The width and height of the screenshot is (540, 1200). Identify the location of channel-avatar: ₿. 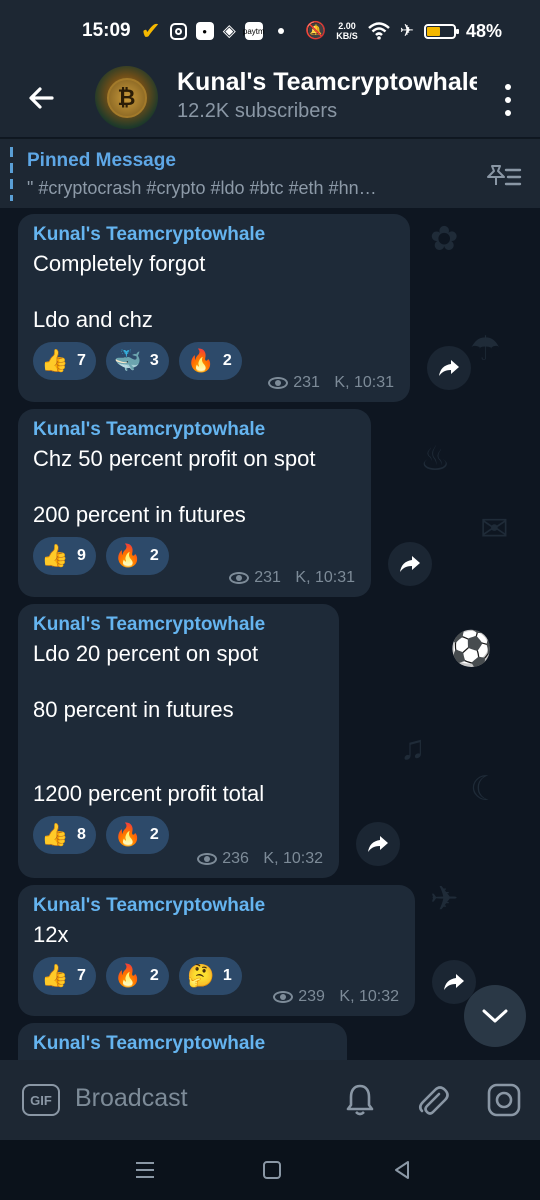
(126, 97).